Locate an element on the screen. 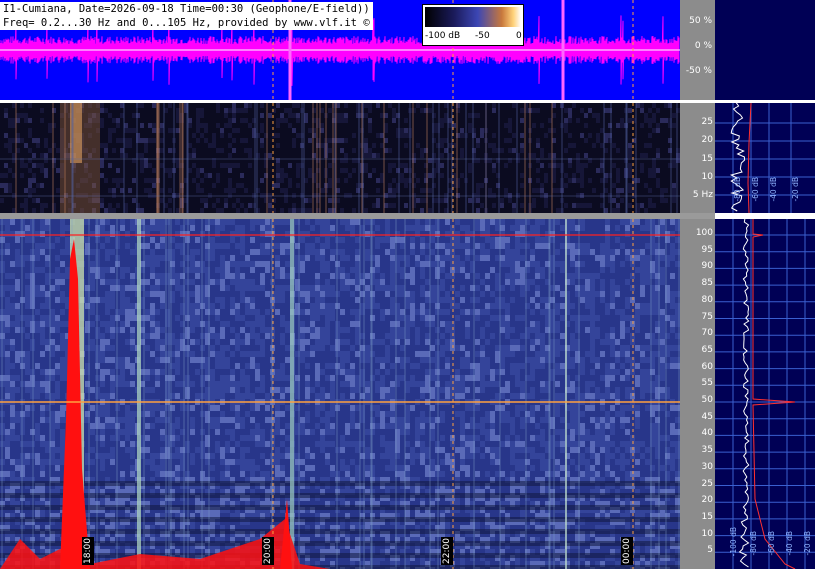  geophone-profile-plot is located at coordinates (765, 158).